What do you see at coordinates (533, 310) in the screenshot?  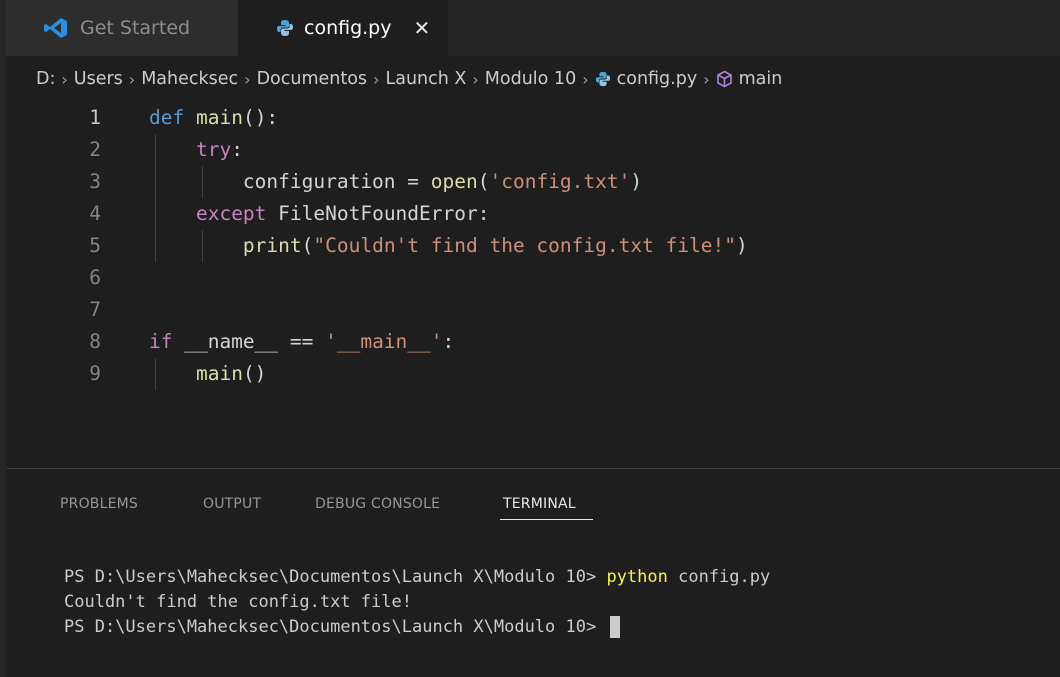 I see `code-line: 7` at bounding box center [533, 310].